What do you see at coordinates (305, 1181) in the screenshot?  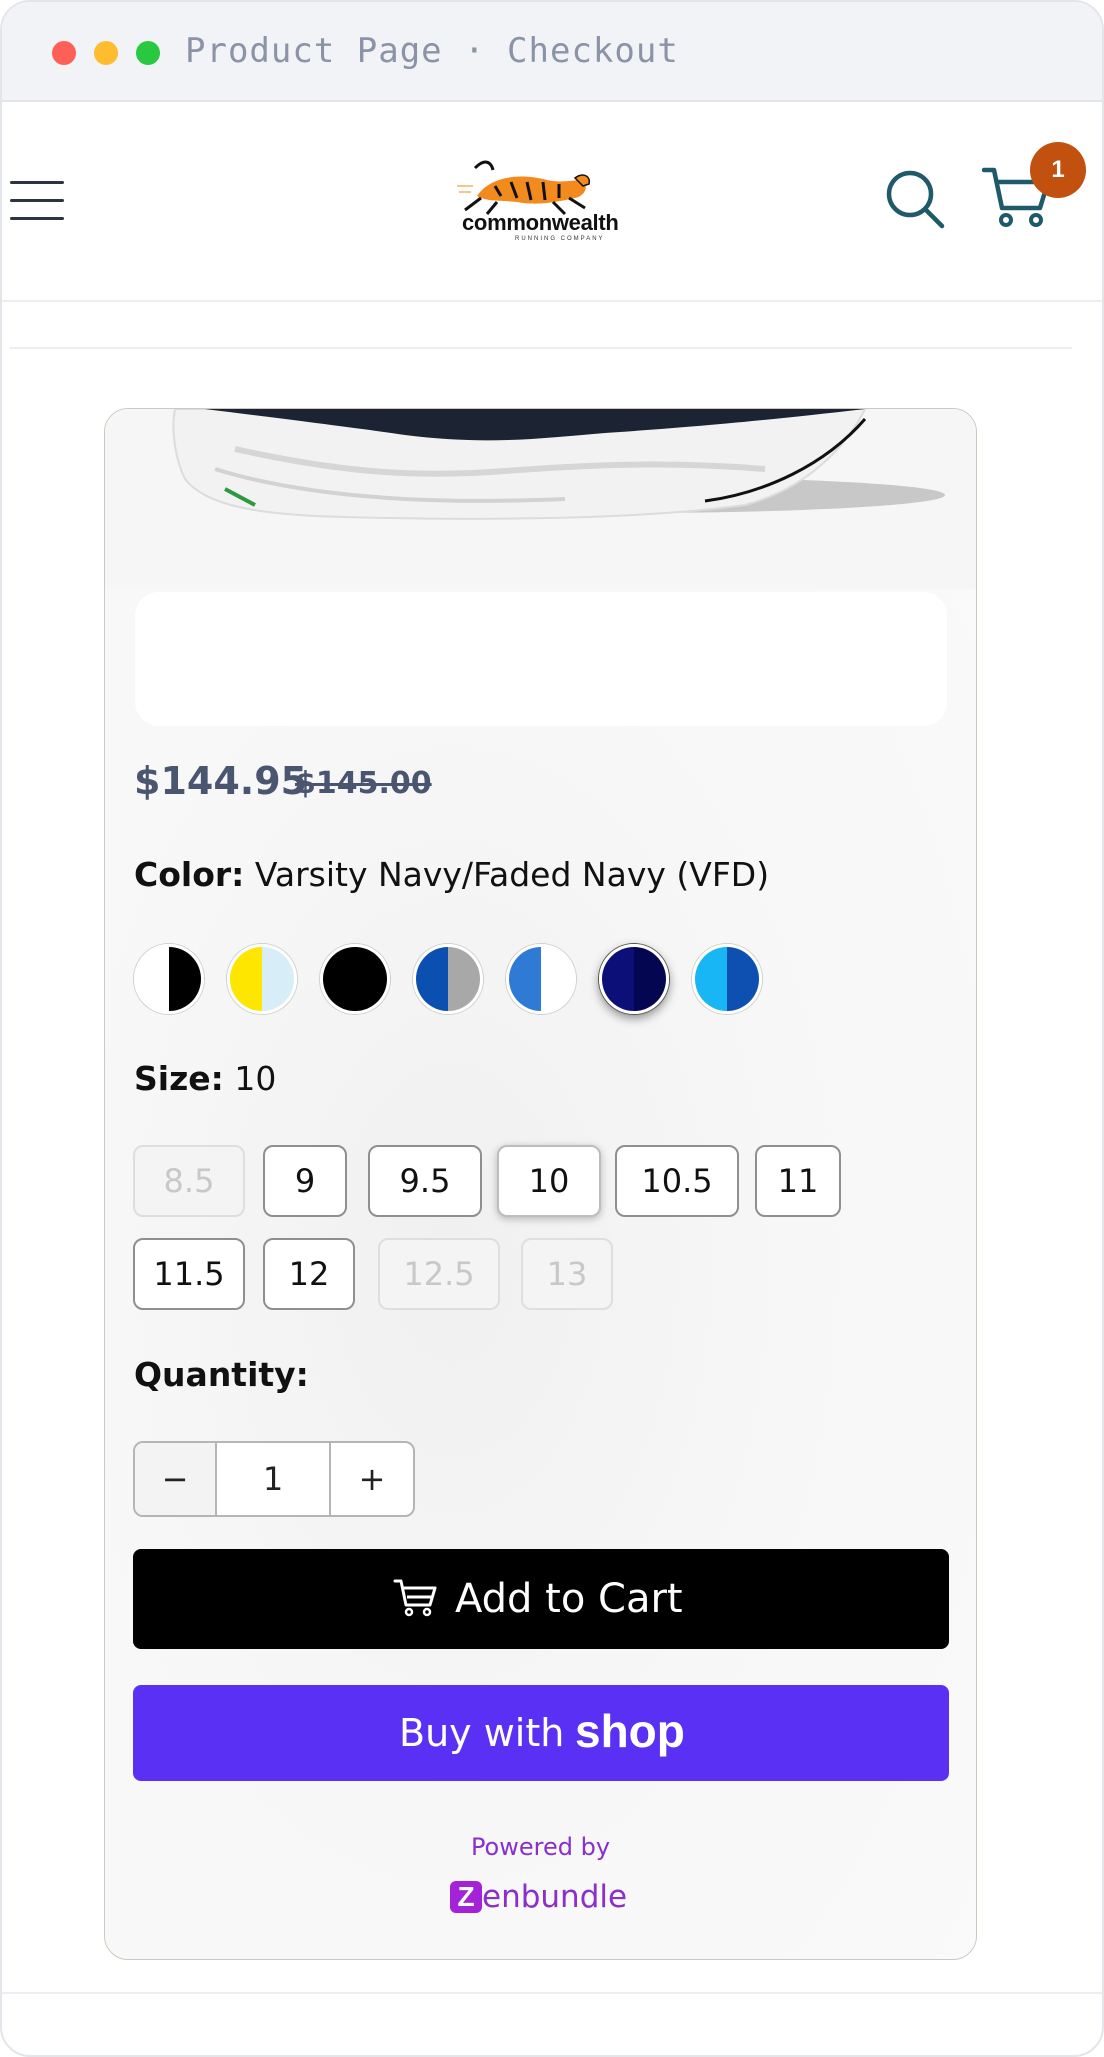 I see `size-option-9: 9` at bounding box center [305, 1181].